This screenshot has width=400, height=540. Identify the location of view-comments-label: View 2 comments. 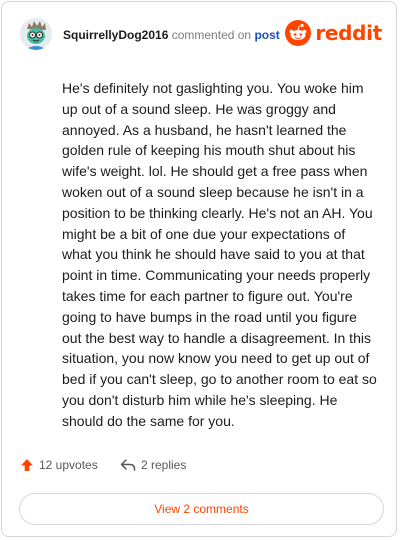
(201, 509).